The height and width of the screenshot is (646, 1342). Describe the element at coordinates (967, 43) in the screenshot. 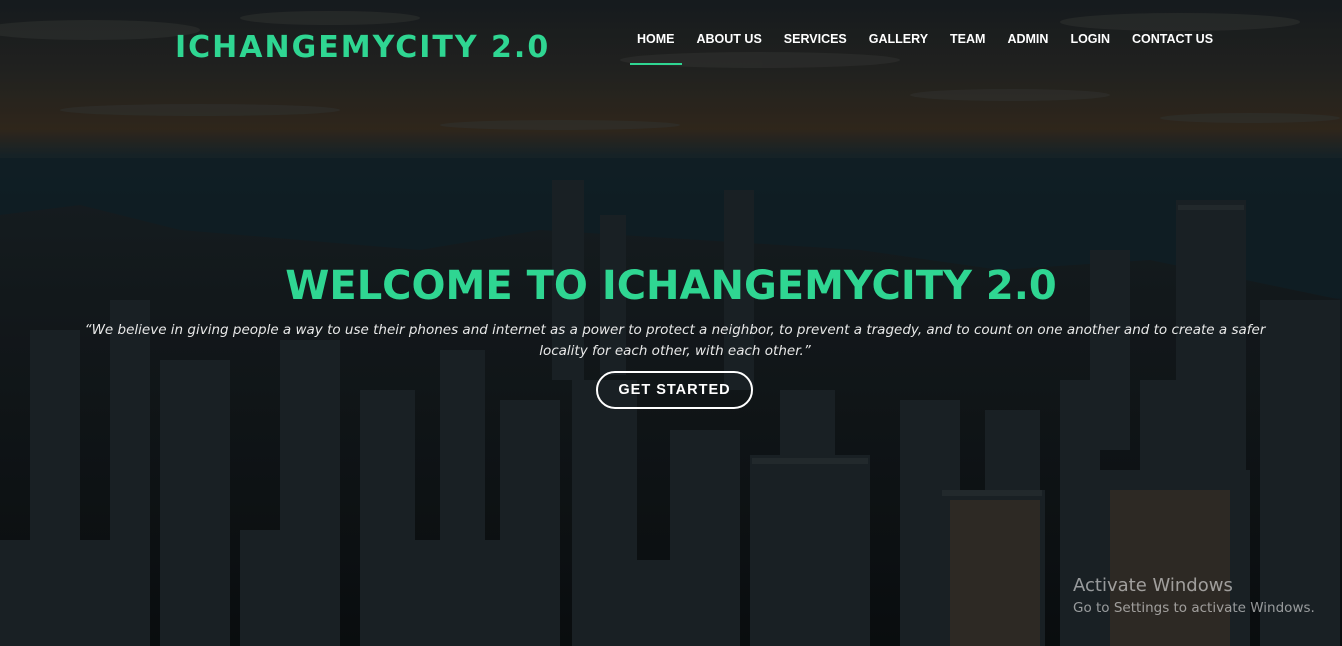

I see `nav-item-team: TEAM` at that location.